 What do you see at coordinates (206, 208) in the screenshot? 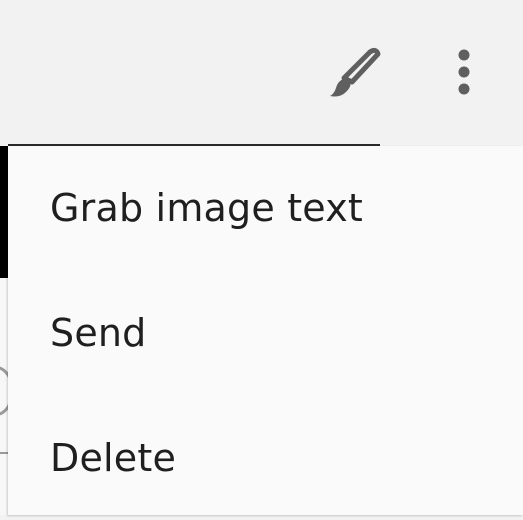
I see `menu-item-label: Grab image text` at bounding box center [206, 208].